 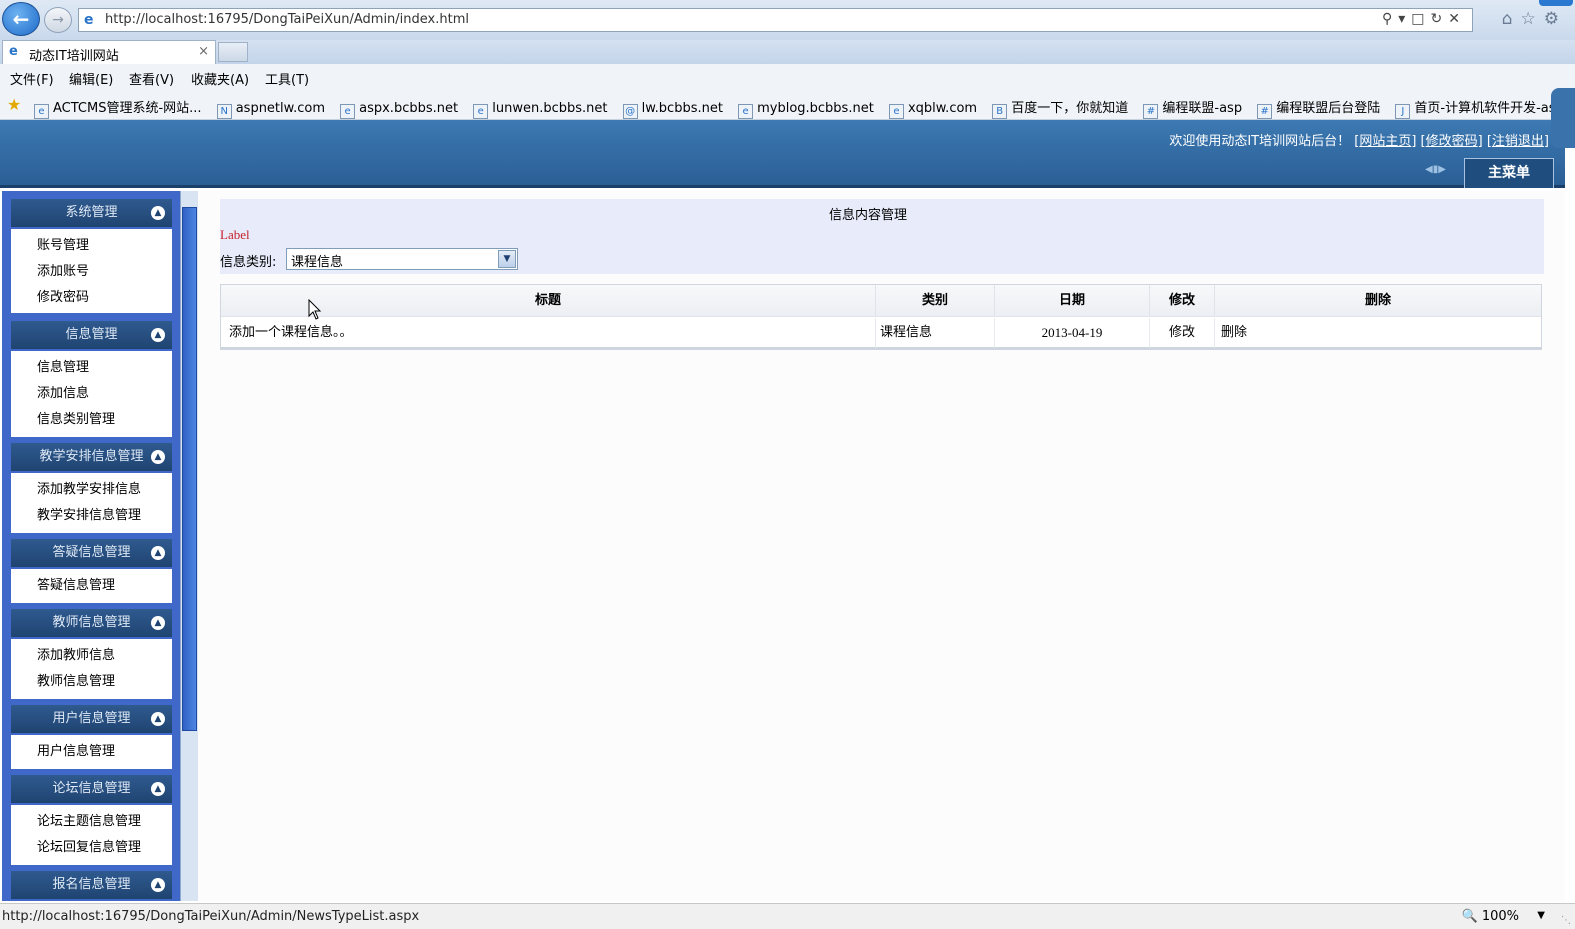 I want to click on menu-tools: 工具(T), so click(x=287, y=78).